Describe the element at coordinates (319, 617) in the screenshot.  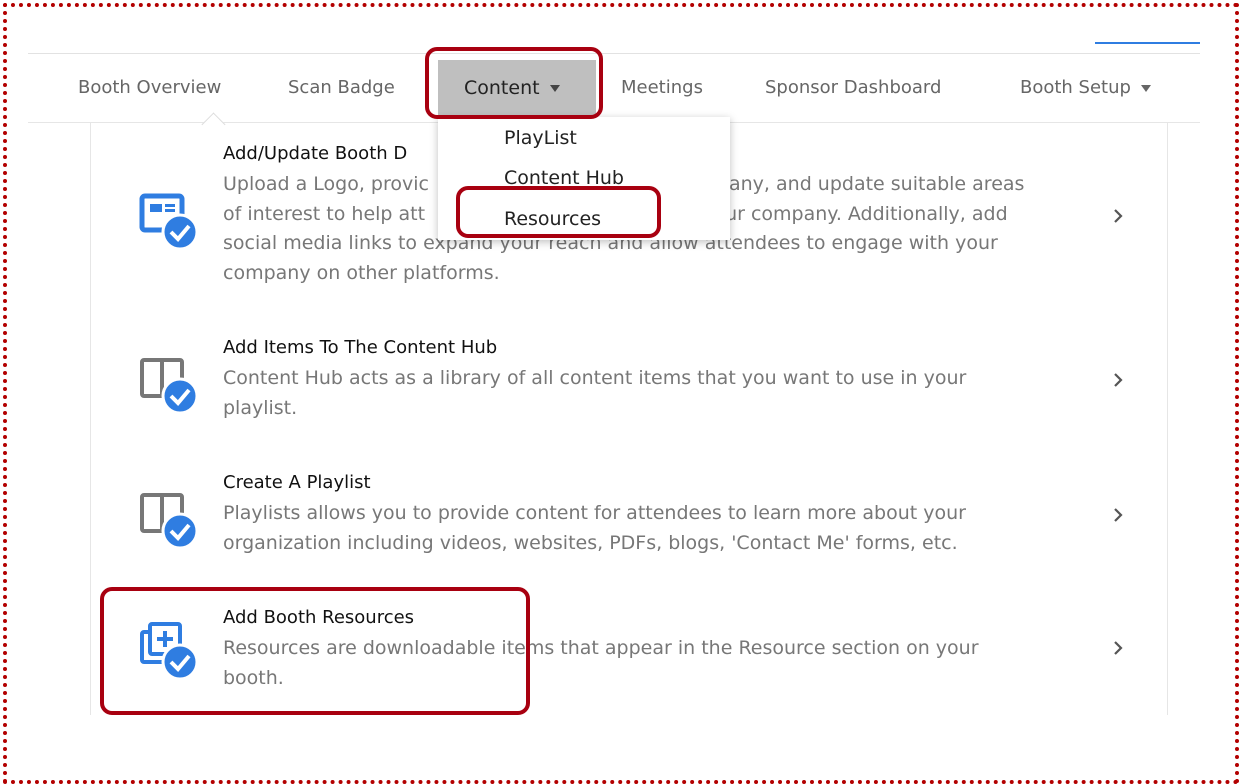
I see `card-title: Add Booth Resources` at that location.